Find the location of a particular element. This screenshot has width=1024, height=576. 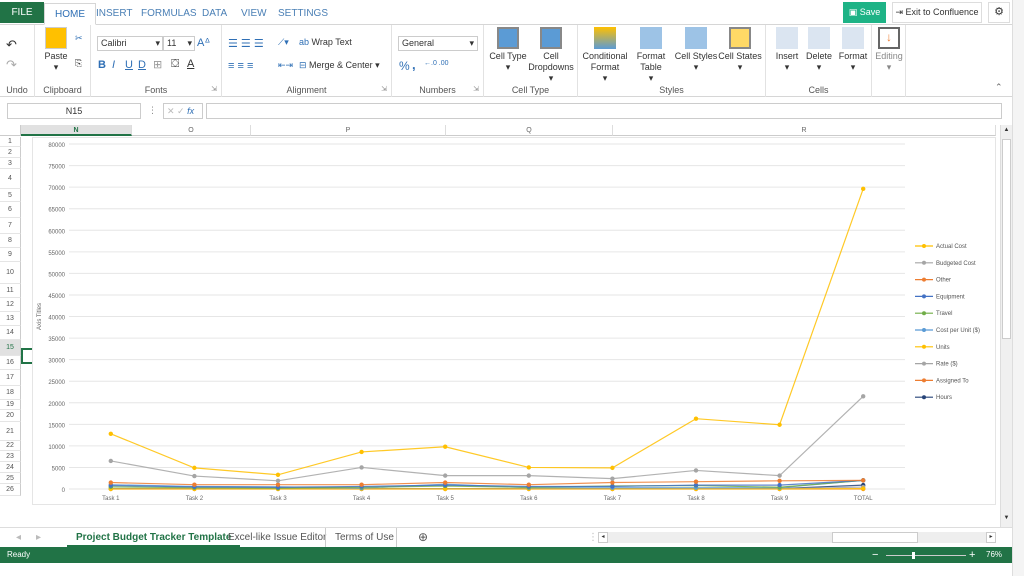

paste-button: Paste ▾ is located at coordinates (56, 50).